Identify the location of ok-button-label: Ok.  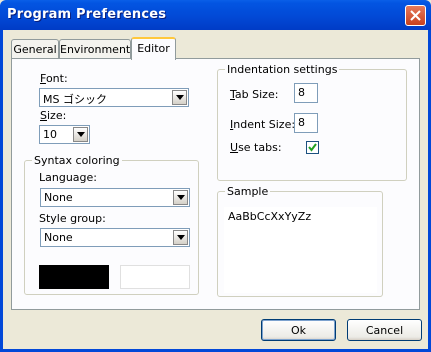
(298, 330).